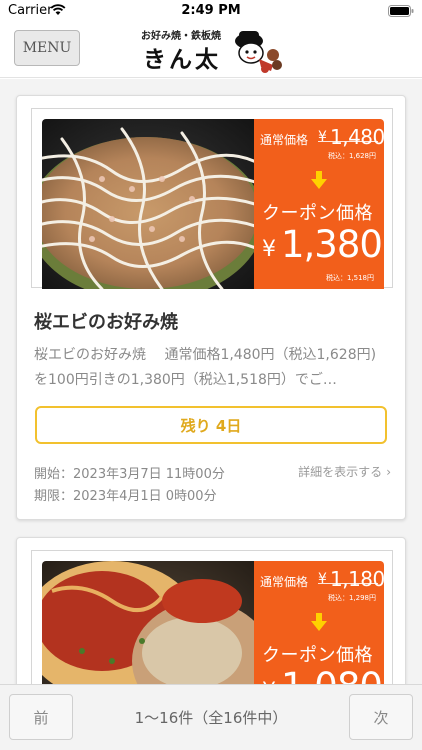  What do you see at coordinates (357, 579) in the screenshot?
I see `regular-price-value: 1,180` at bounding box center [357, 579].